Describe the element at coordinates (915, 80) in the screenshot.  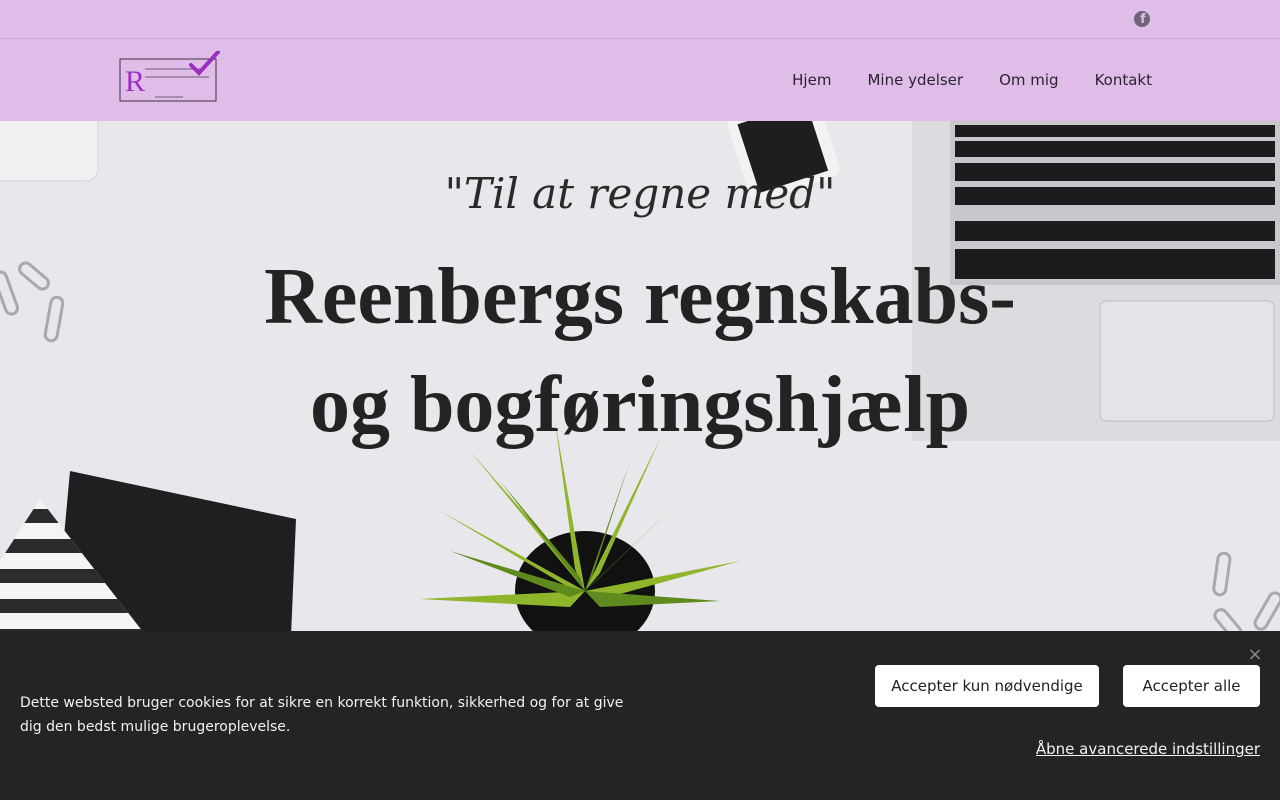
I see `nav-item-mine-ydelser: Mine ydelser` at that location.